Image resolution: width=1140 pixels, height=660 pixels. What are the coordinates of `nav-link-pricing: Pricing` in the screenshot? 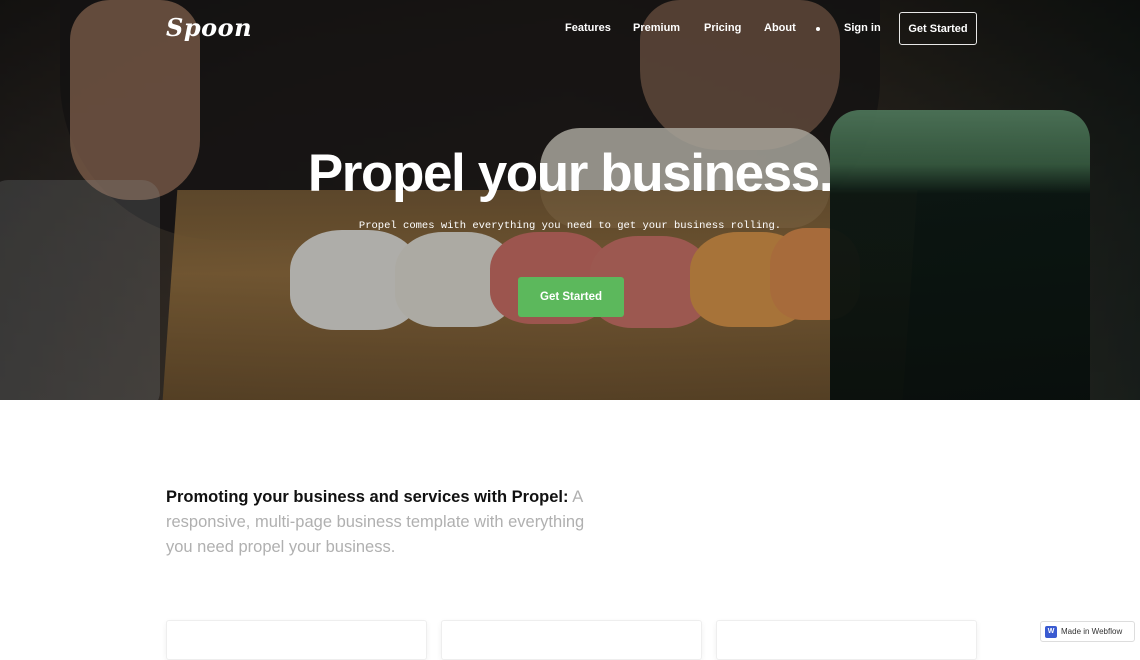 It's located at (722, 28).